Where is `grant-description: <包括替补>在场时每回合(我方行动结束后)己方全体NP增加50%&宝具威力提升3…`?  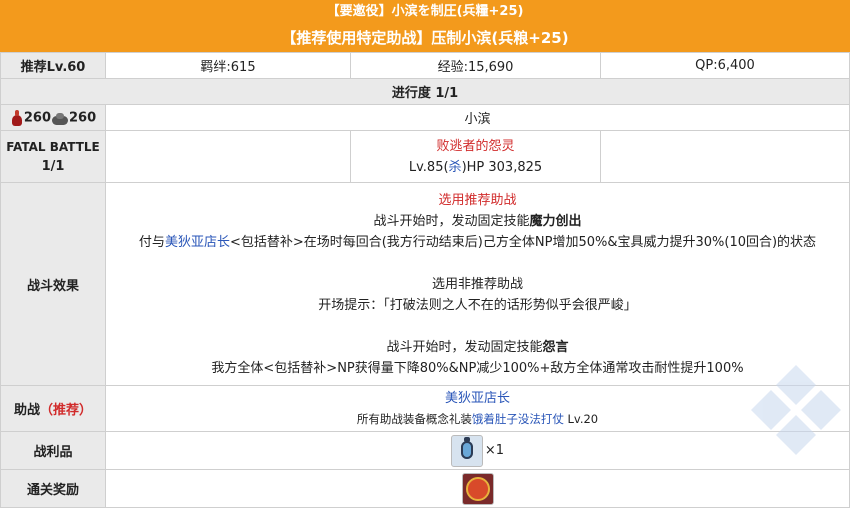 grant-description: <包括替补>在场时每回合(我方行动结束后)己方全体NP增加50%&宝具威力提升3… is located at coordinates (523, 242).